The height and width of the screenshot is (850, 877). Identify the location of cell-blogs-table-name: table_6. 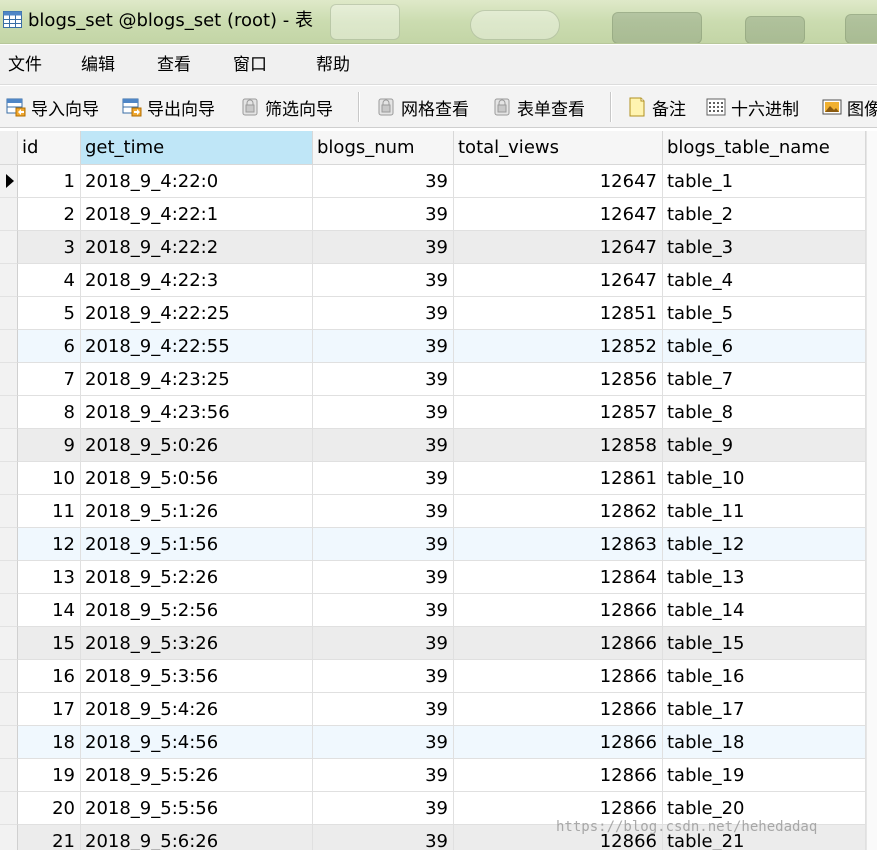
(764, 346).